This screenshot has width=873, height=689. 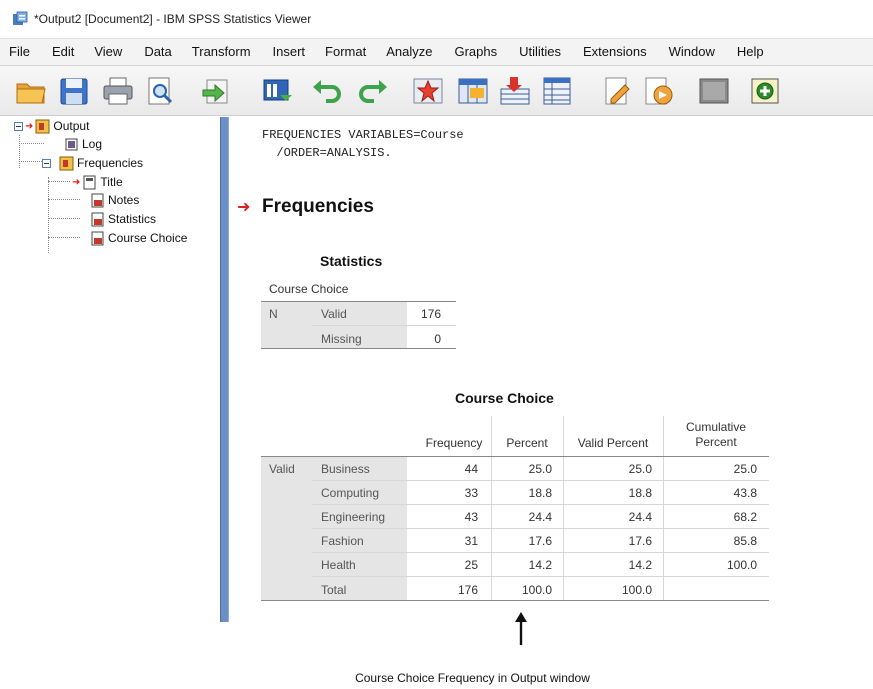 I want to click on frequencies-book-icon, so click(x=66, y=163).